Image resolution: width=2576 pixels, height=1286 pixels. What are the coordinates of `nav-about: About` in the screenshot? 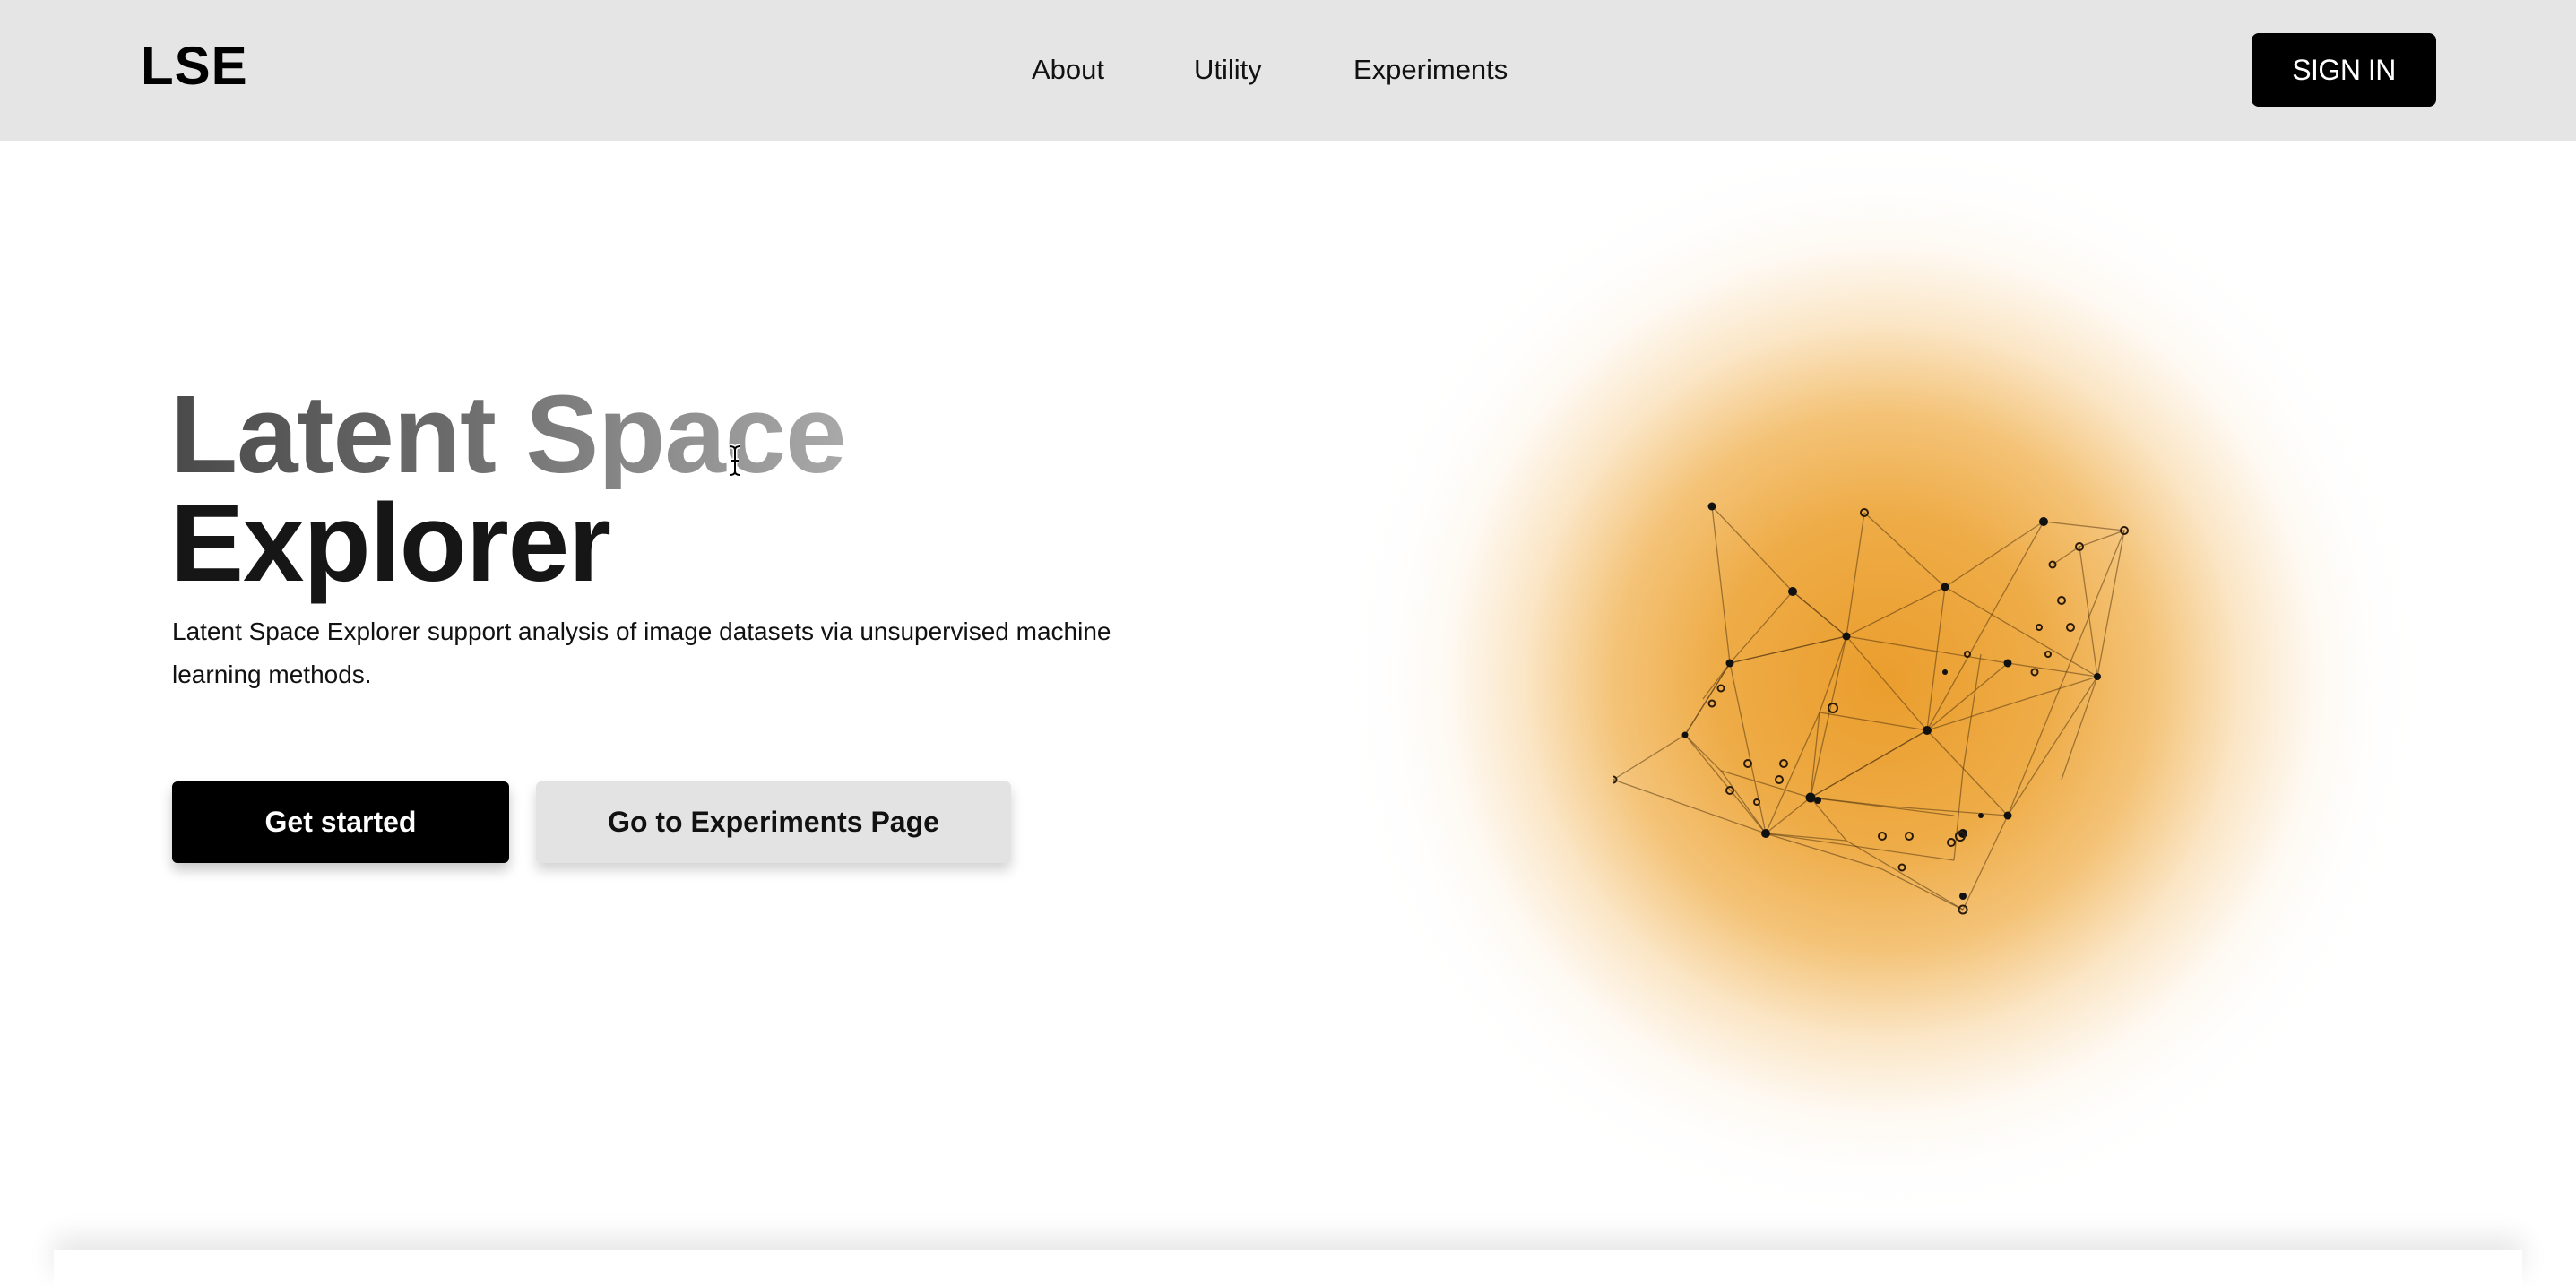 It's located at (1068, 70).